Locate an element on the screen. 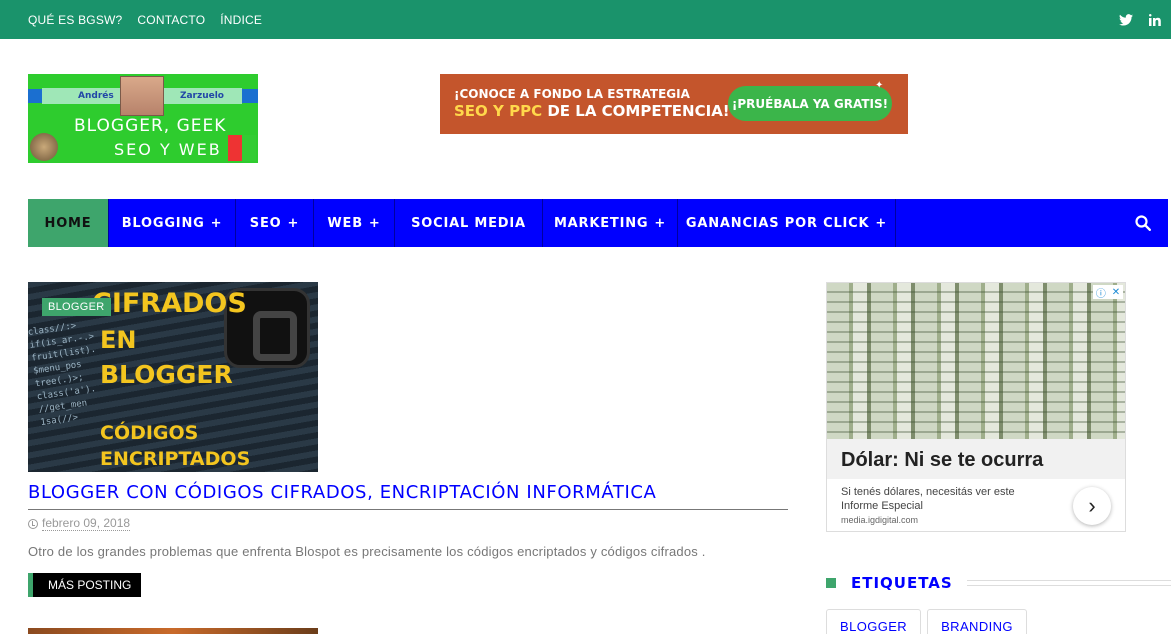 The width and height of the screenshot is (1171, 634). category-badge: BLOGGER is located at coordinates (76, 307).